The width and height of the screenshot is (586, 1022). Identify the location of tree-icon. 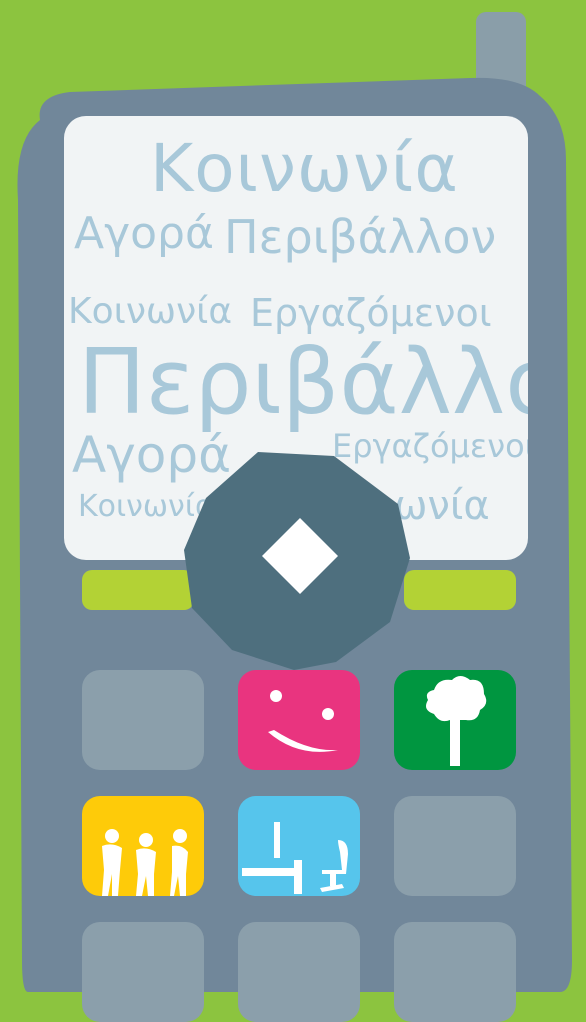
(456, 721).